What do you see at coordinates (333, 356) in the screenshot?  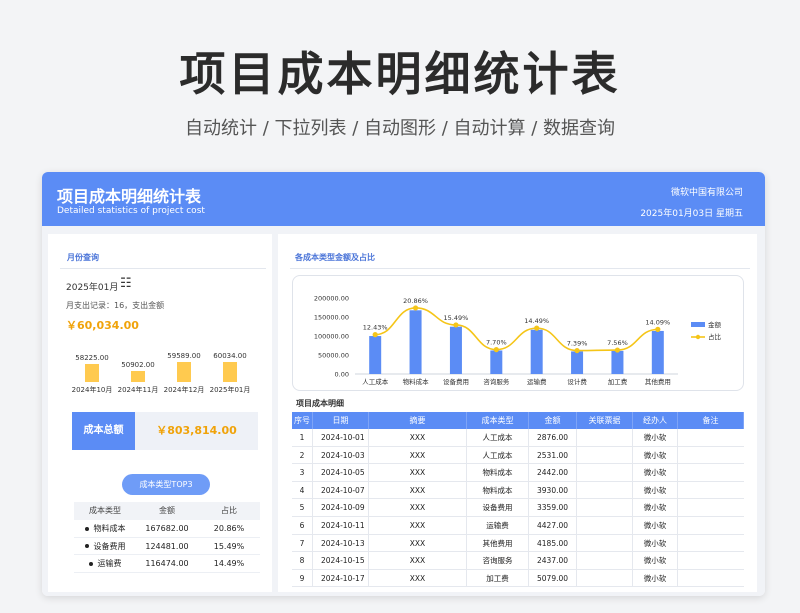 I see `y-tick-label: 50000.00` at bounding box center [333, 356].